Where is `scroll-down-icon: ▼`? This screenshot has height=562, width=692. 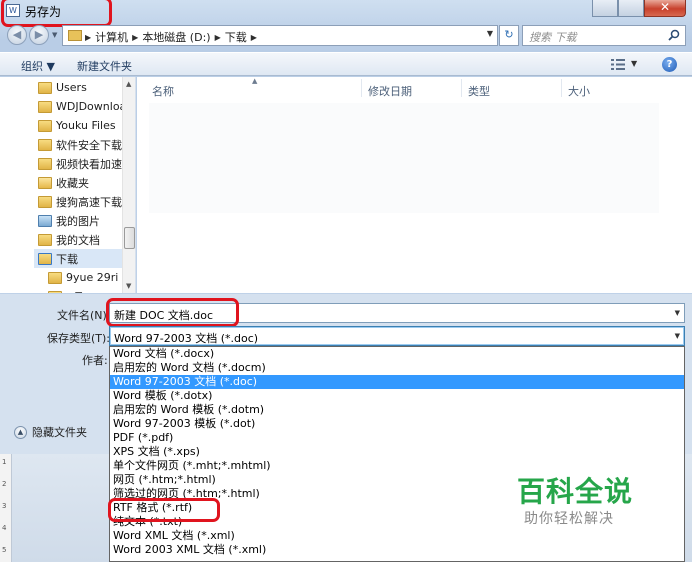 scroll-down-icon: ▼ is located at coordinates (128, 286).